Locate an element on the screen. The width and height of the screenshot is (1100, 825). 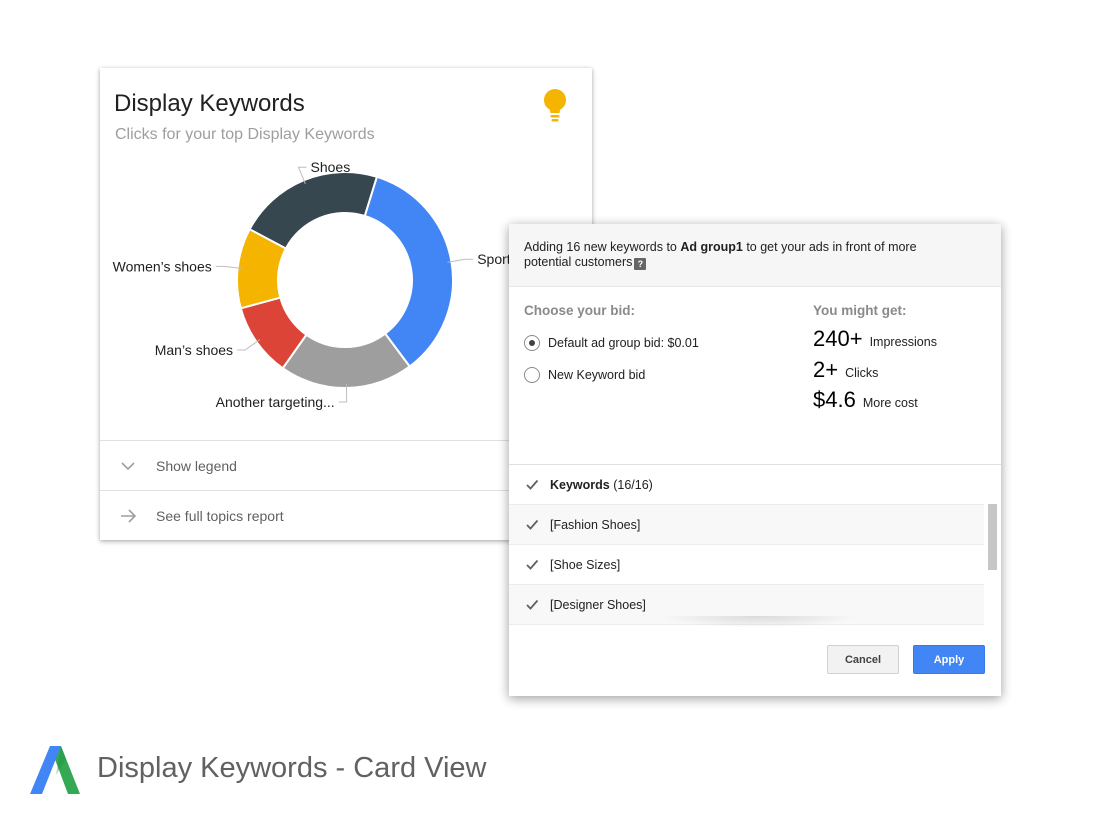
card-subtitle: Clicks for your top Display Keywords is located at coordinates (245, 134).